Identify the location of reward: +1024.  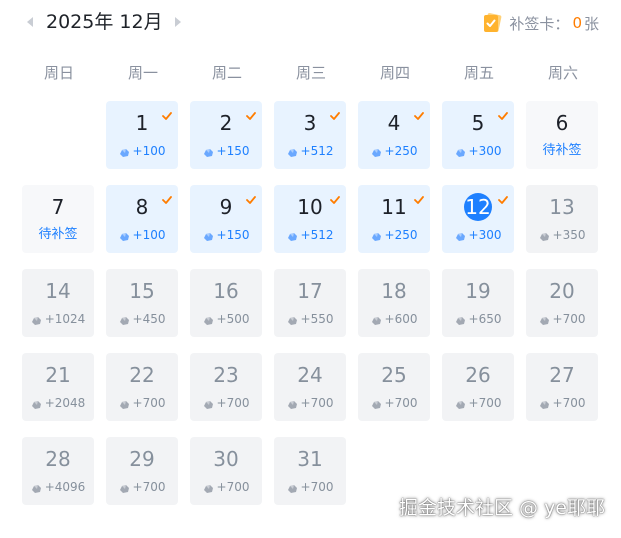
(58, 319).